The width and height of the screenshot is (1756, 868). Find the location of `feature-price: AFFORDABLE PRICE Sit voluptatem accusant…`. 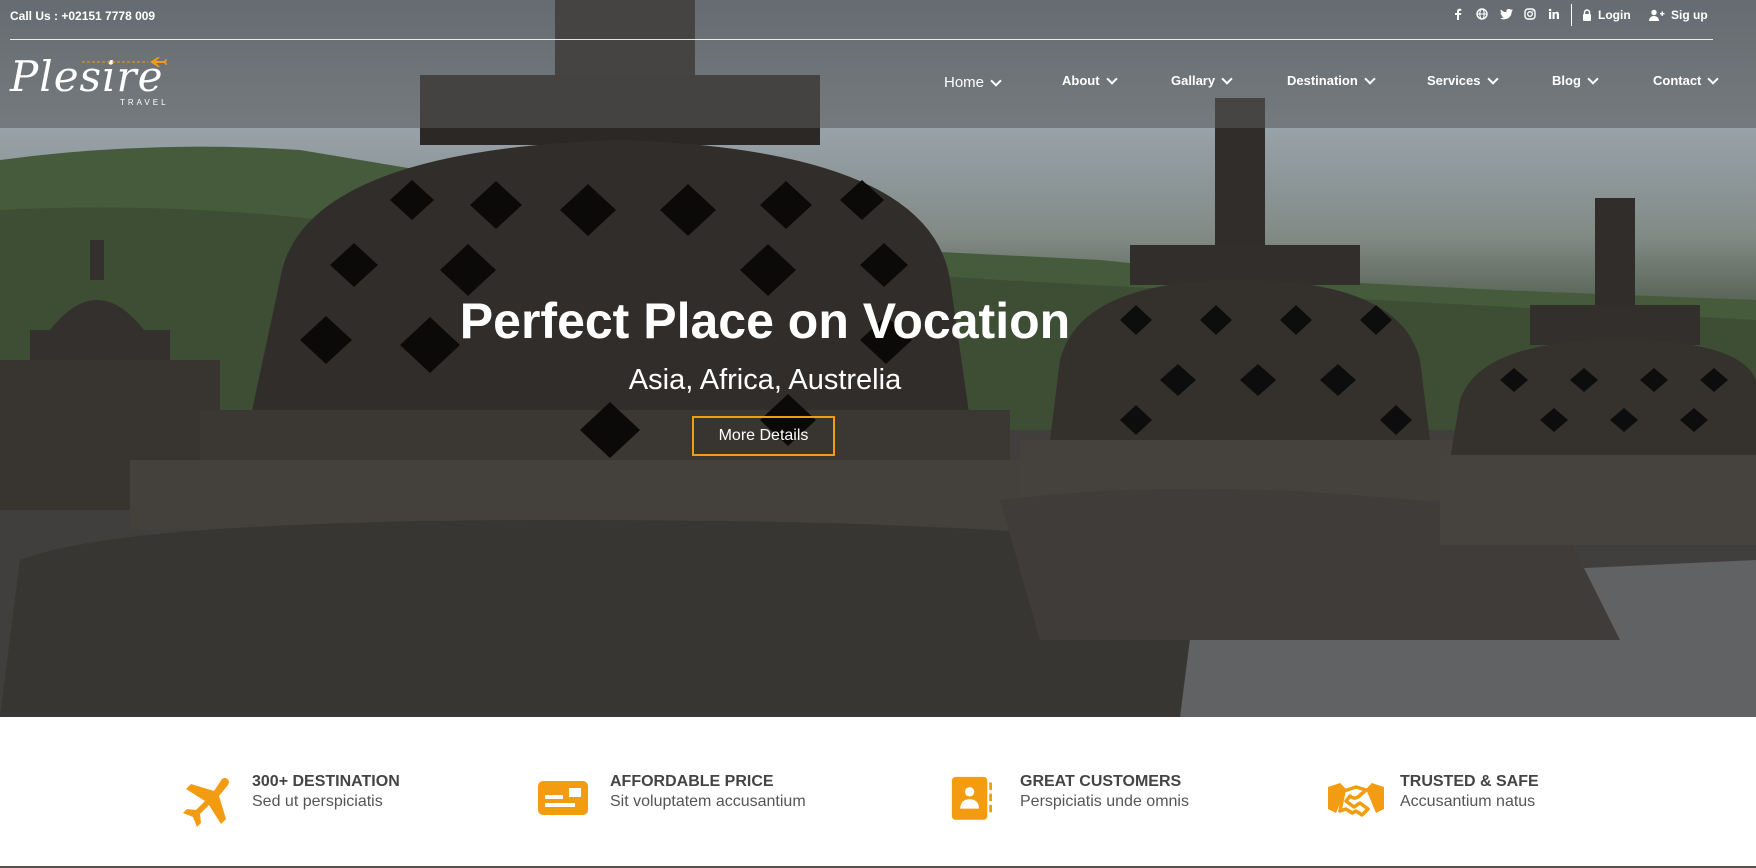

feature-price: AFFORDABLE PRICE Sit voluptatem accusant… is located at coordinates (671, 803).